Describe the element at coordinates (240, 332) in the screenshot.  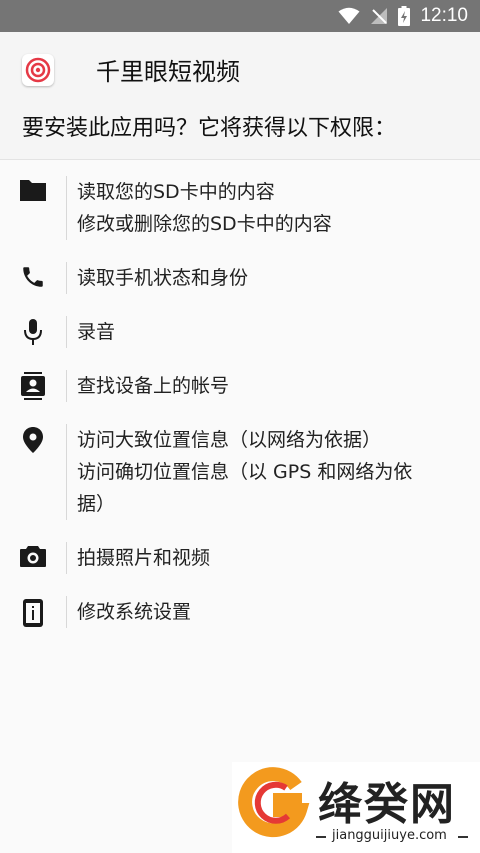
I see `permission-item-microphone: 录音` at that location.